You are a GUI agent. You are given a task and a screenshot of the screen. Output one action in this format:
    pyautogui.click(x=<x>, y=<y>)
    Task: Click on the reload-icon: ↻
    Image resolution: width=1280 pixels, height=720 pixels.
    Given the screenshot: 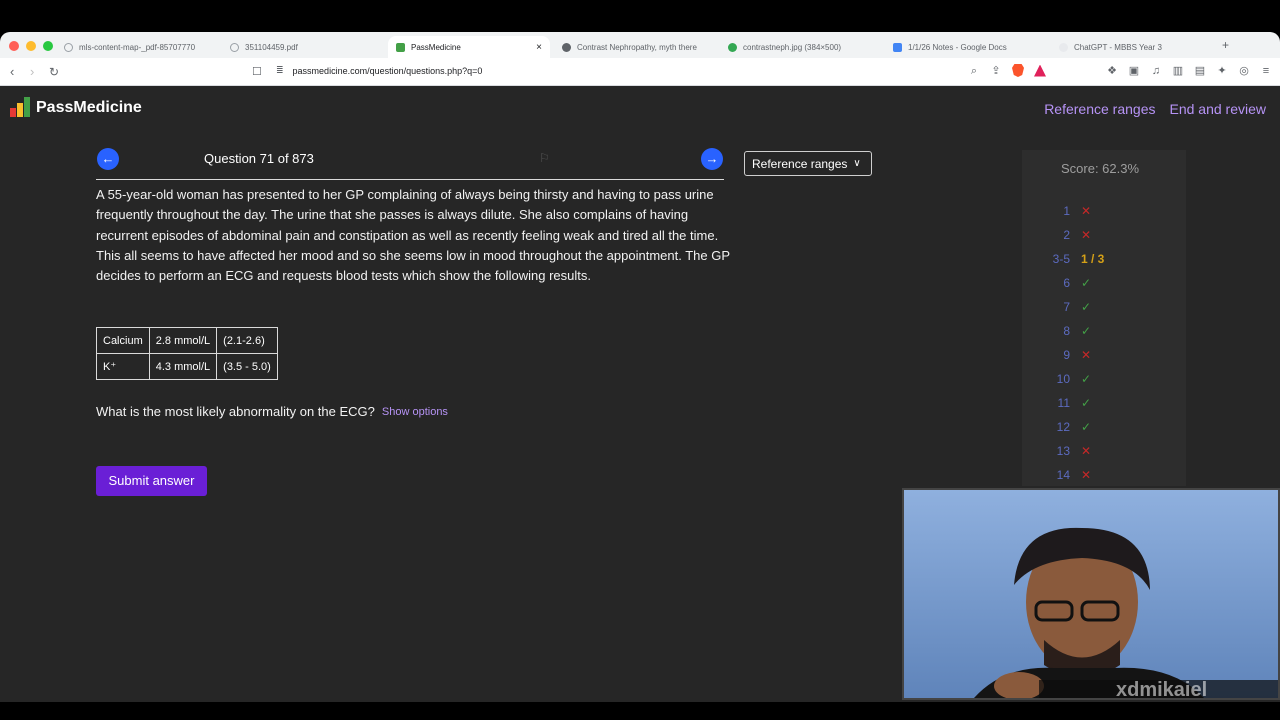 What is the action you would take?
    pyautogui.click(x=54, y=72)
    